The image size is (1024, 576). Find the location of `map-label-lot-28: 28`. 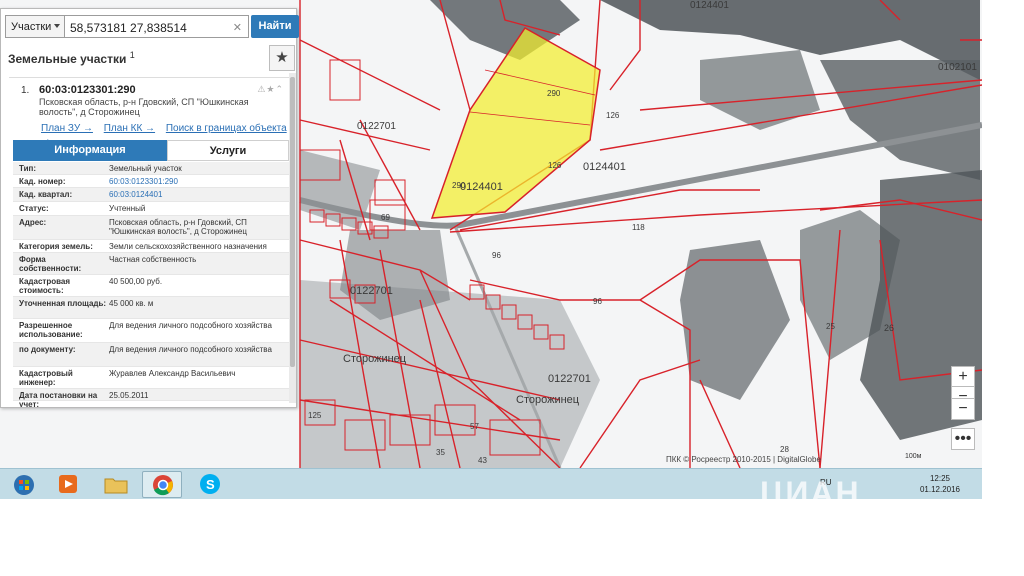

map-label-lot-28: 28 is located at coordinates (784, 449).